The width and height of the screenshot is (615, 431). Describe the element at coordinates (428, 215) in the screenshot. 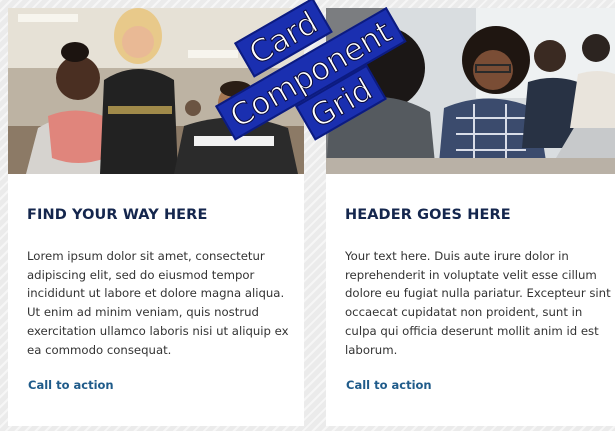

I see `card-title: HEADER GOES HERE` at that location.